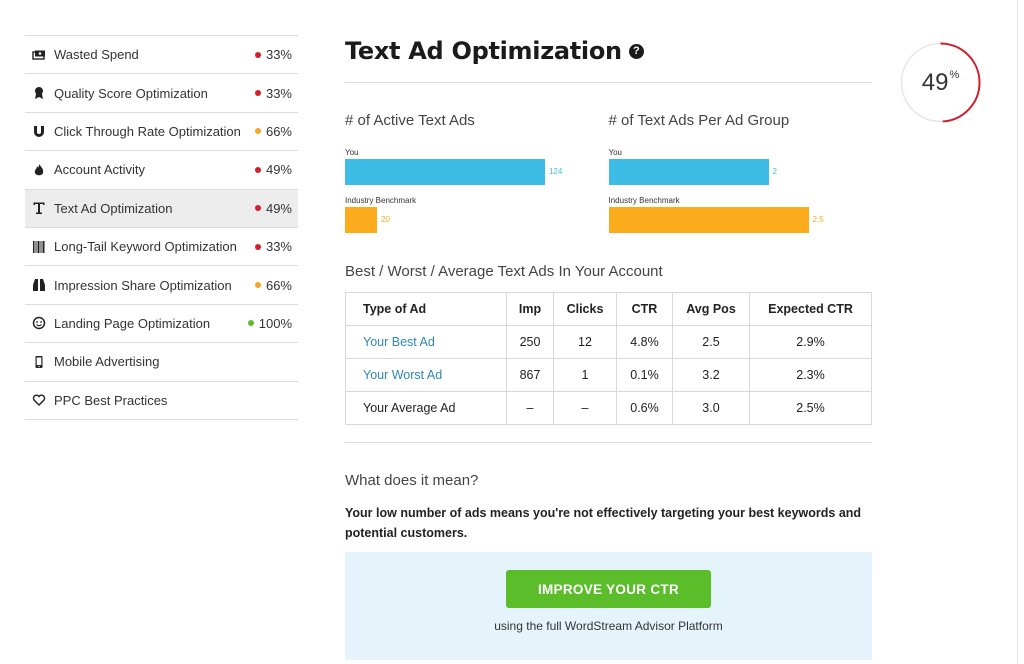 This screenshot has width=1024, height=664. What do you see at coordinates (399, 342) in the screenshot?
I see `best-ad-link: Your Best Ad` at bounding box center [399, 342].